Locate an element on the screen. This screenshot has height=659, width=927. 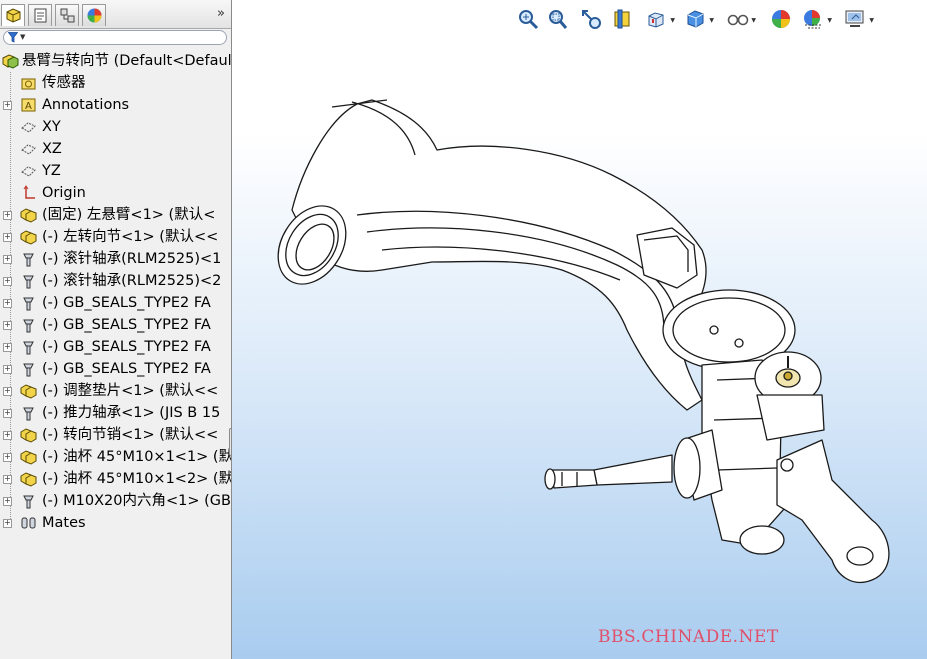
tab-configuration-manager is located at coordinates (67, 15).